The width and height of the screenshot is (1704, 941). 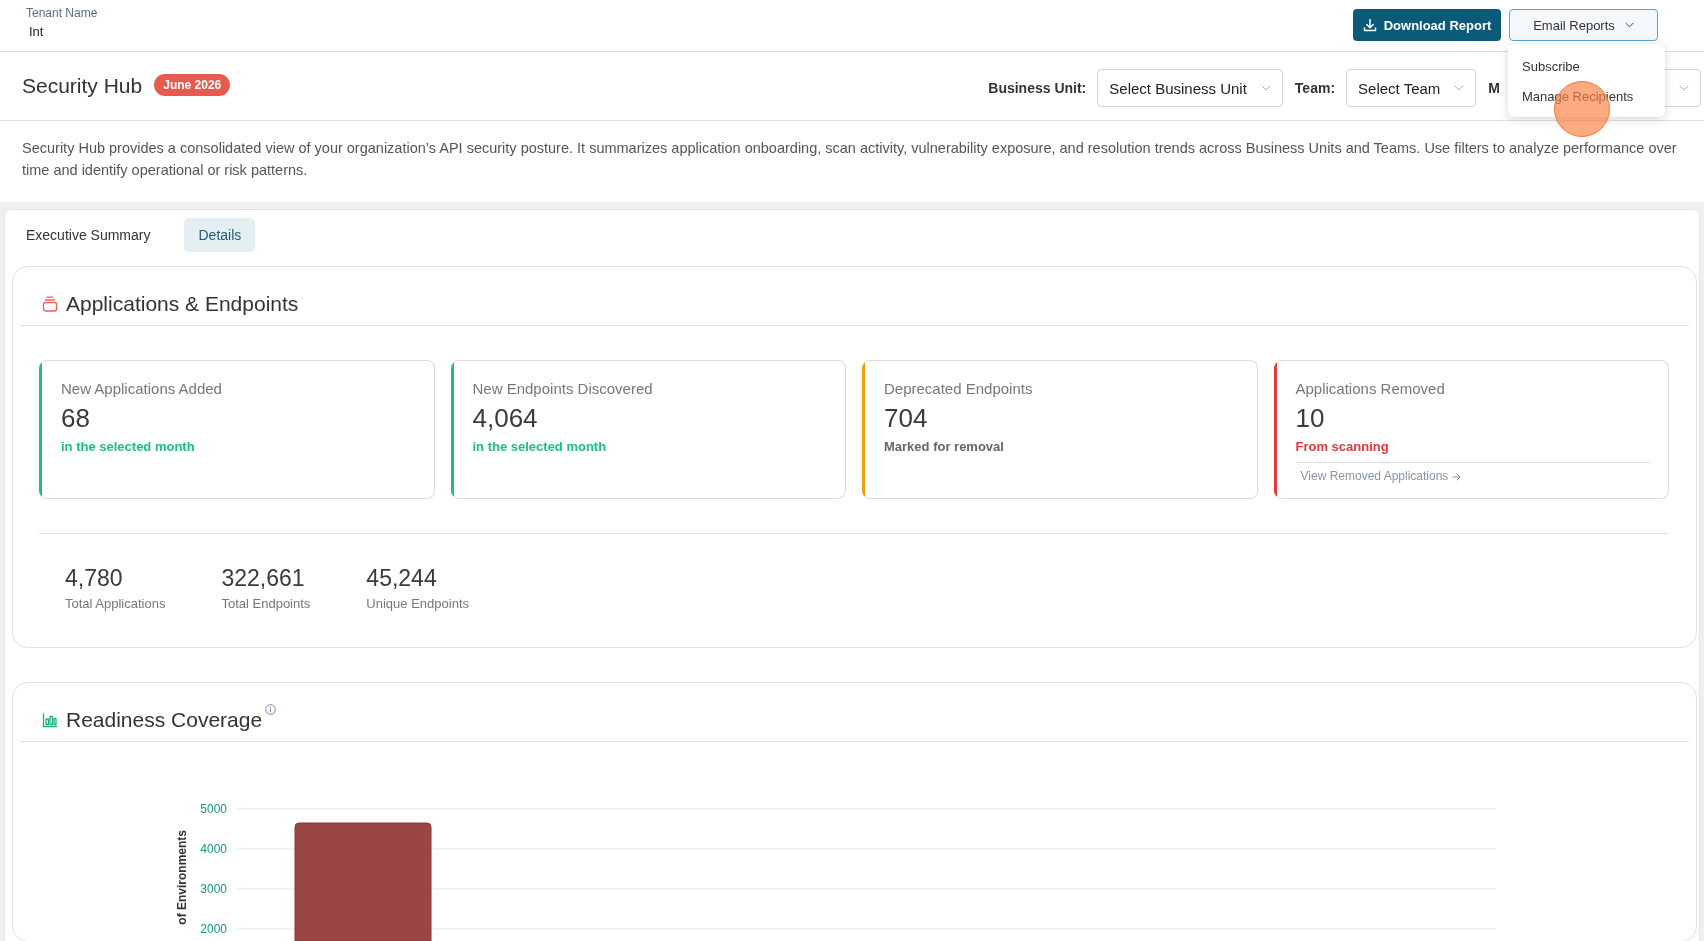 What do you see at coordinates (271, 709) in the screenshot?
I see `info-icon` at bounding box center [271, 709].